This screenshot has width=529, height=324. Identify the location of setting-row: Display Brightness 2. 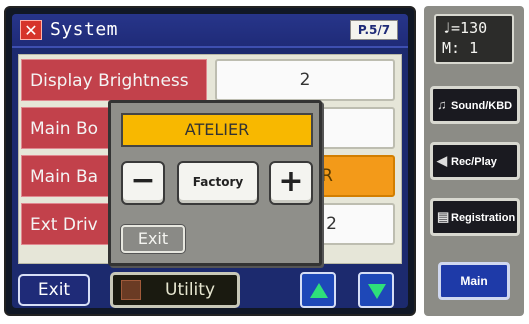
(210, 80).